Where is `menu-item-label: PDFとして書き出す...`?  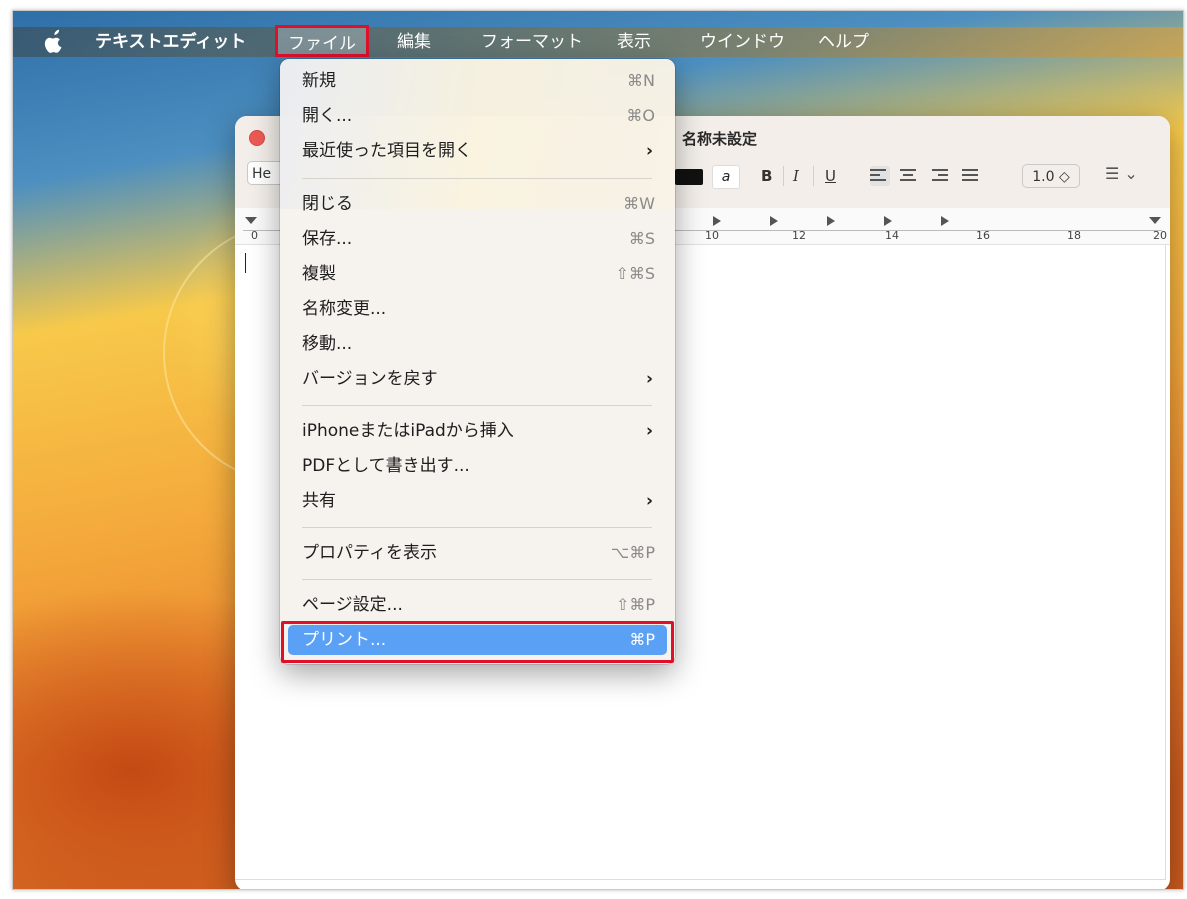
menu-item-label: PDFとして書き出す... is located at coordinates (386, 466).